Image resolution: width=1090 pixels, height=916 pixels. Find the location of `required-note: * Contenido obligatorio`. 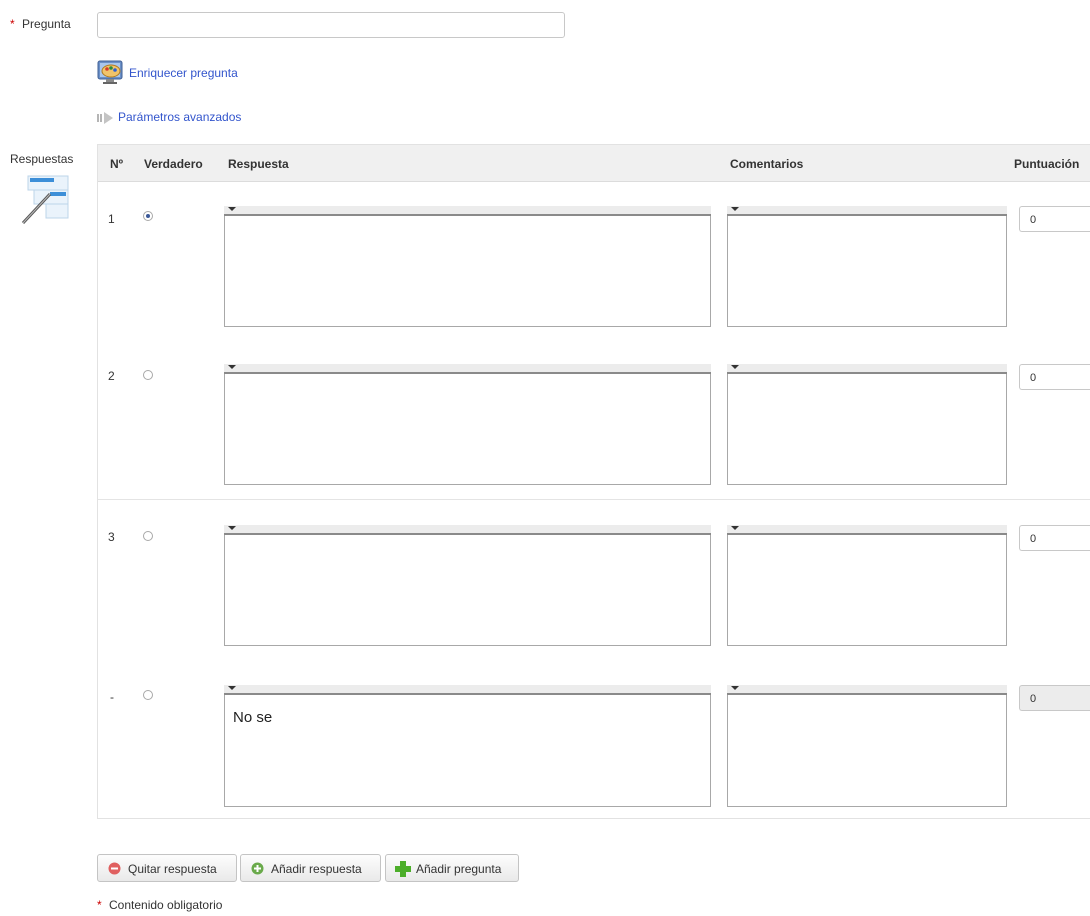

required-note: * Contenido obligatorio is located at coordinates (159, 905).